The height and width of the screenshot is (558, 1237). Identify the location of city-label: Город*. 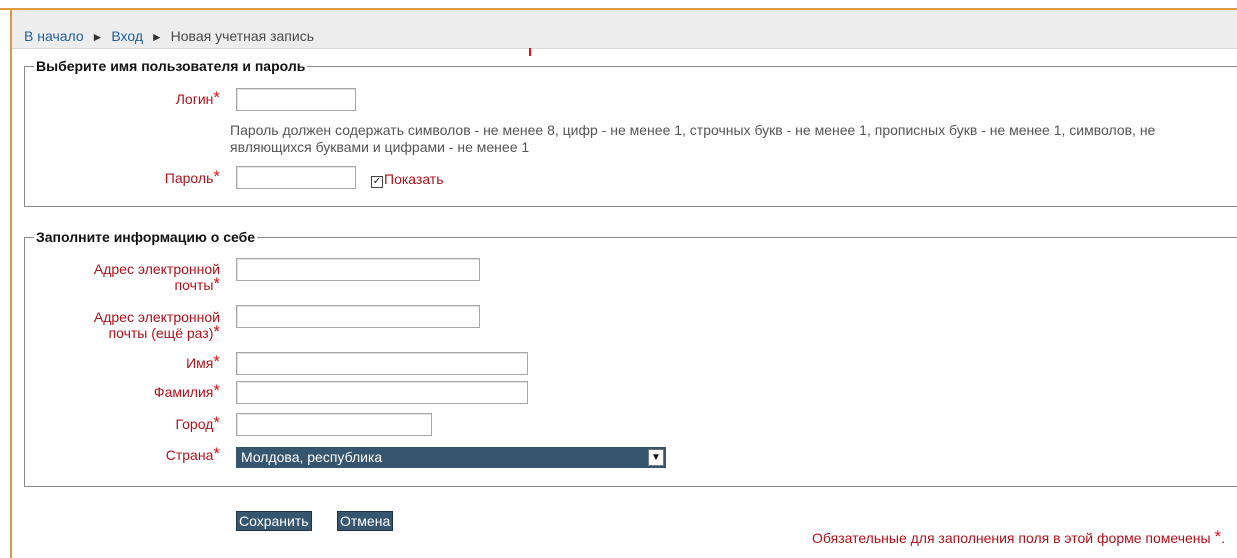
(130, 422).